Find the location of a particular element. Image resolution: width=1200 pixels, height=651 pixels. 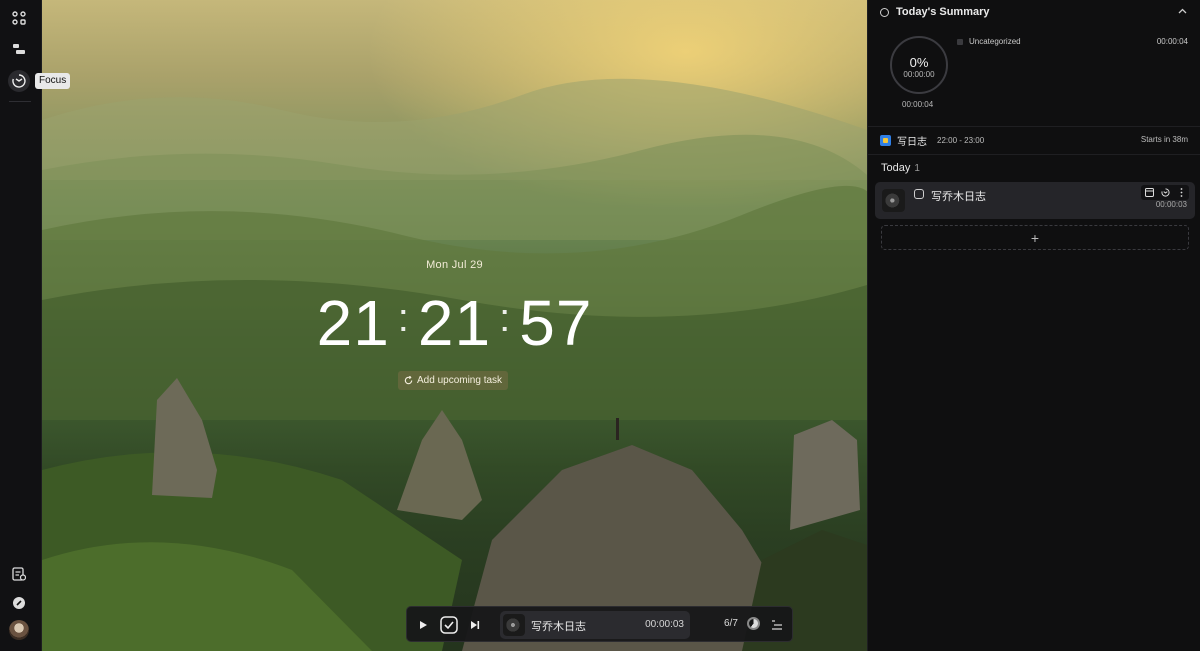

today-count: 1 is located at coordinates (917, 168).